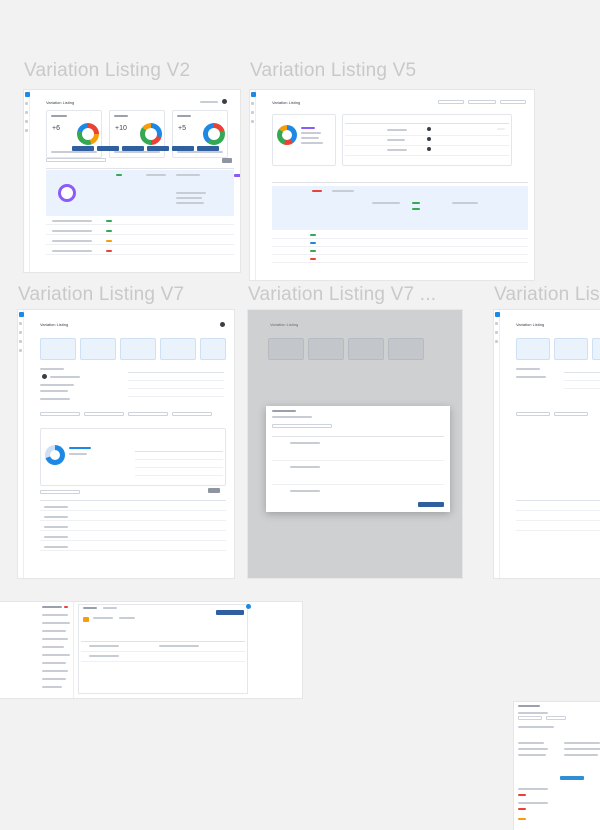 Image resolution: width=600 pixels, height=830 pixels. Describe the element at coordinates (121, 128) in the screenshot. I see `stat-value: +10` at that location.